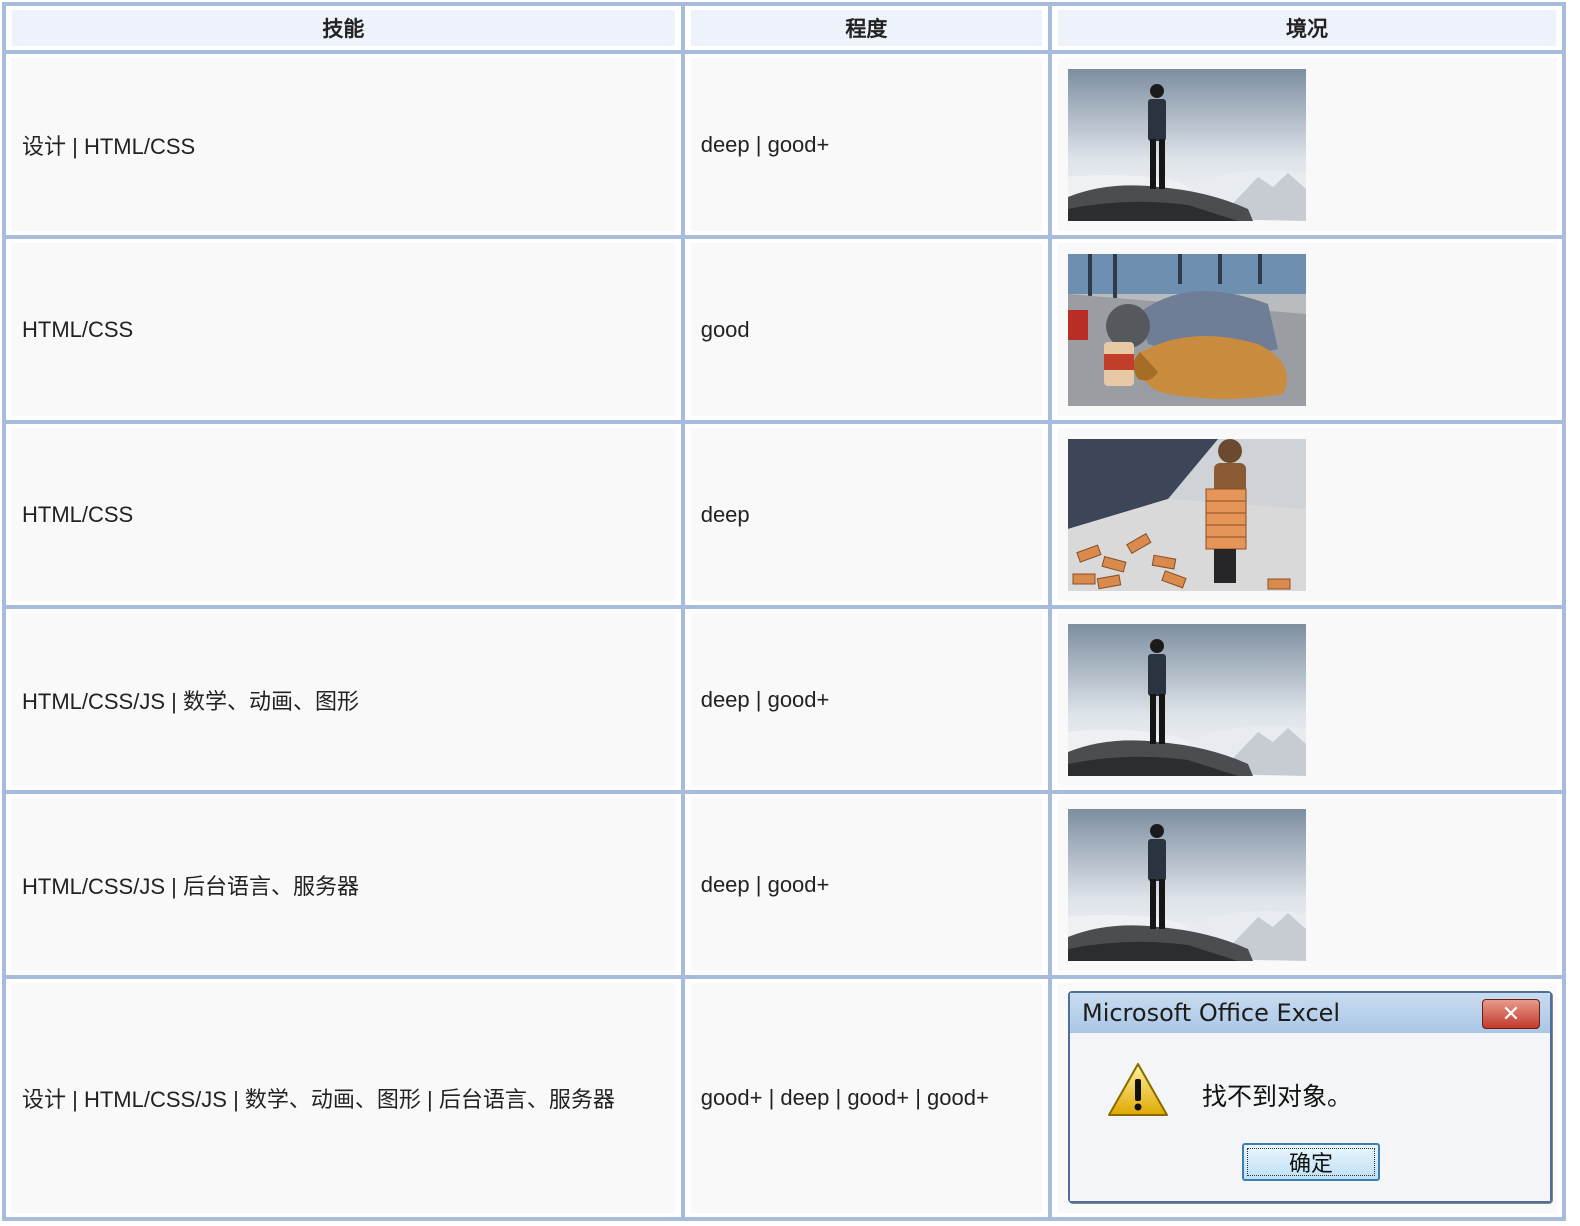  I want to click on skill-text: 设计 | HTML/CSS, so click(343, 144).